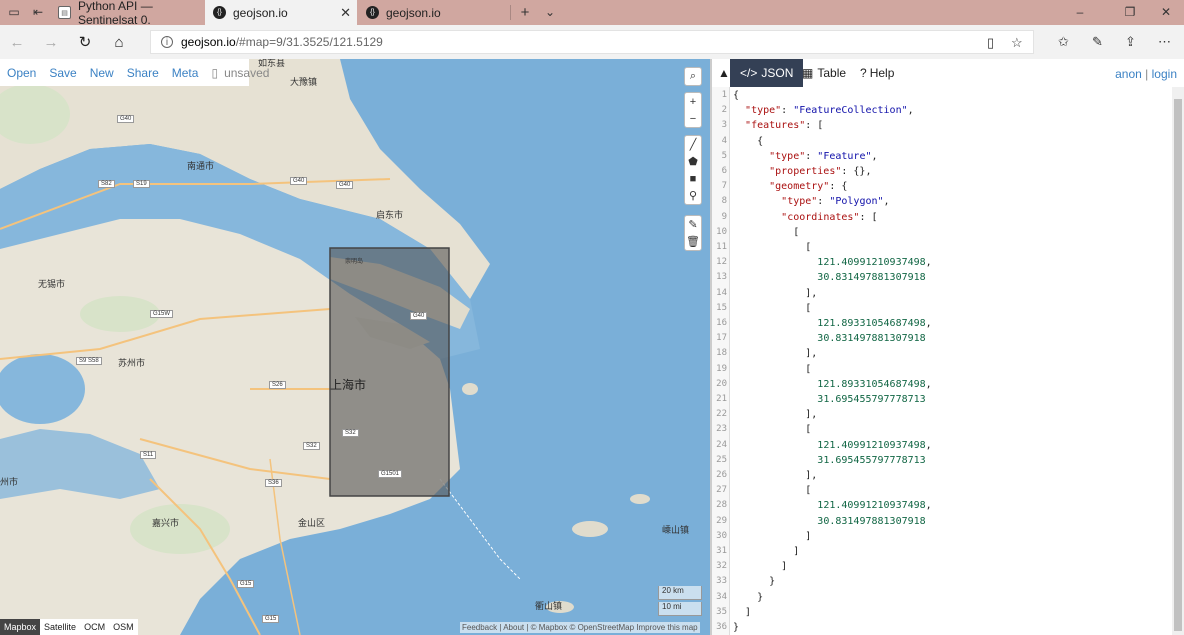  What do you see at coordinates (62, 73) in the screenshot?
I see `save-button: Save` at bounding box center [62, 73].